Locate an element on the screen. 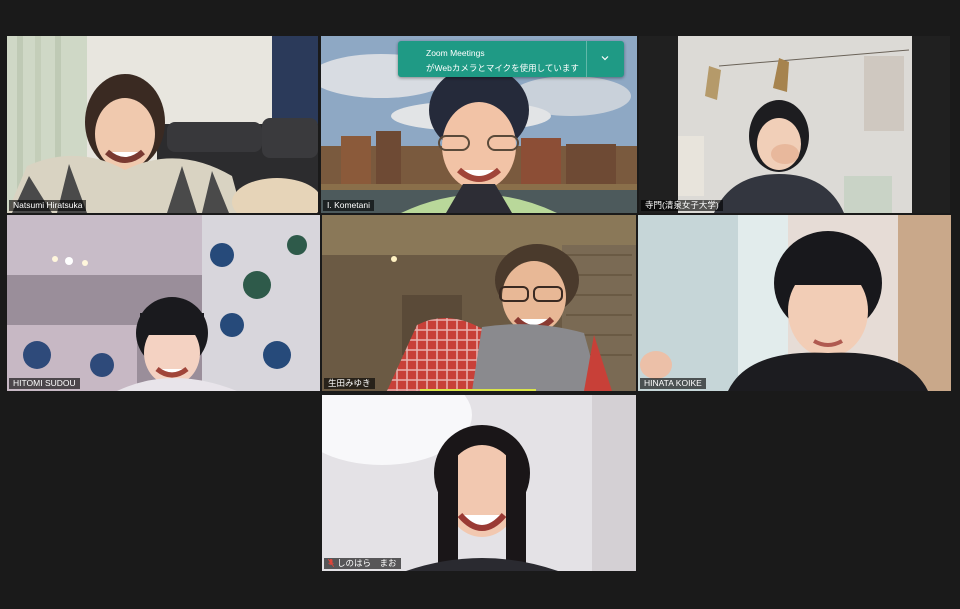  camera-mic-notification: Zoom Meetings がWebカメラとマイクを使用しています is located at coordinates (511, 59).